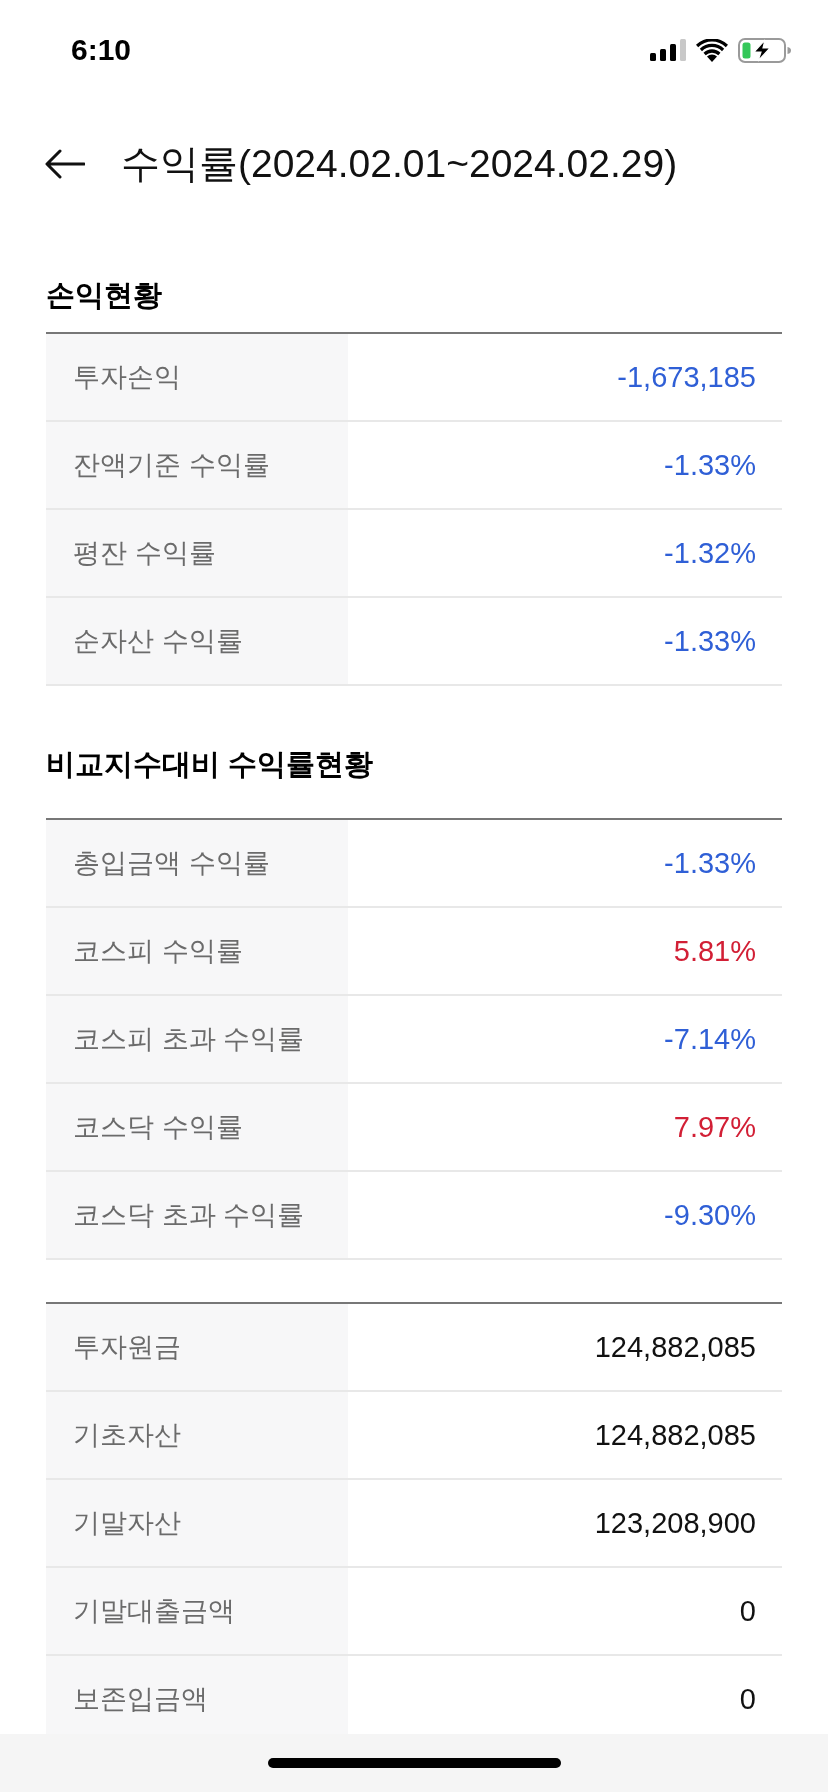 The width and height of the screenshot is (828, 1792). I want to click on back-button, so click(65, 164).